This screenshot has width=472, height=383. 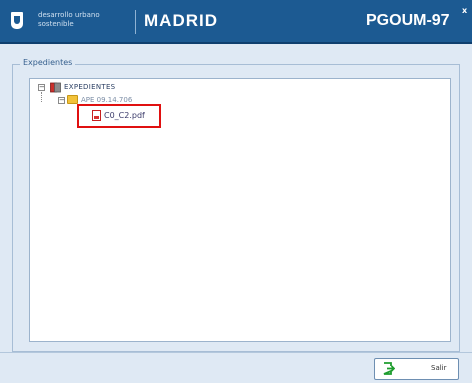 What do you see at coordinates (69, 19) in the screenshot?
I see `logo-subtitle: desarrollo urbano sostenible` at bounding box center [69, 19].